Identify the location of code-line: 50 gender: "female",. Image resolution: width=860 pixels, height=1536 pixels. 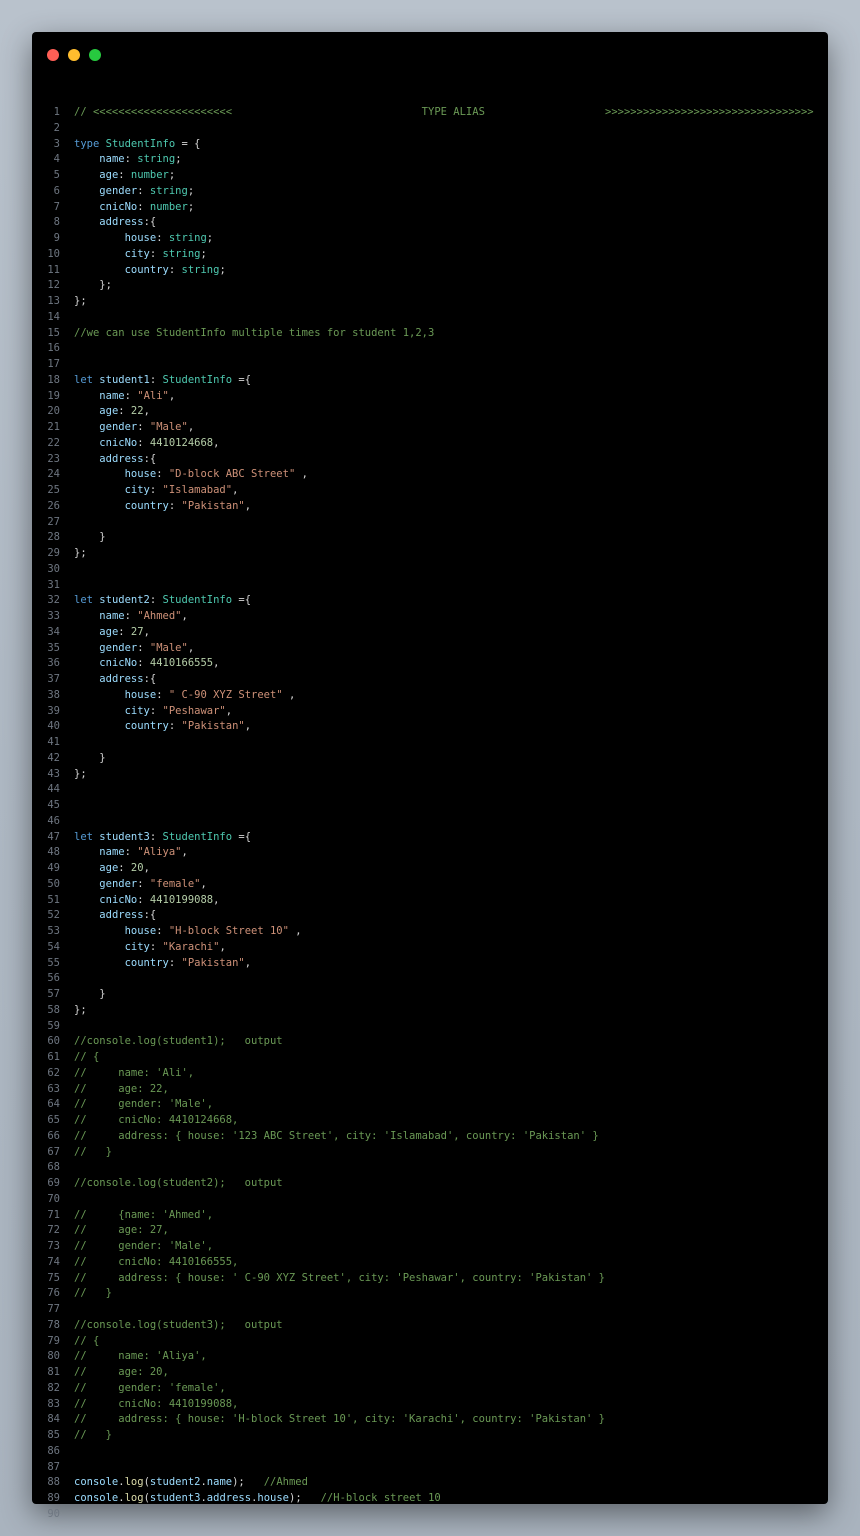
(430, 885).